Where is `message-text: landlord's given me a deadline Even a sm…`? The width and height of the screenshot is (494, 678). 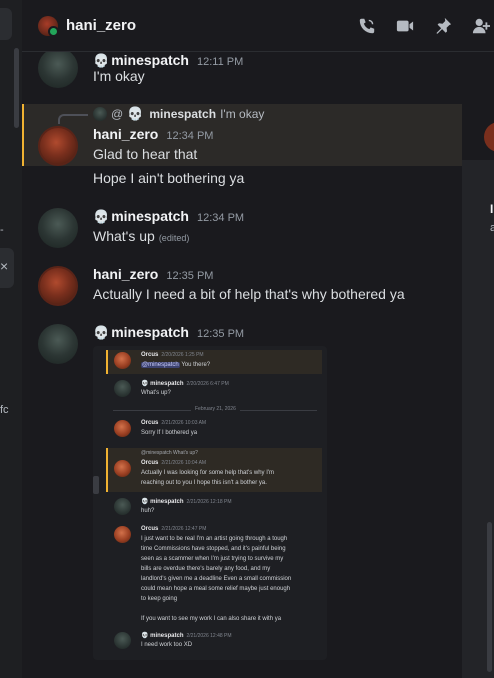
message-text: landlord's given me a deadline Even a sm… is located at coordinates (216, 579).